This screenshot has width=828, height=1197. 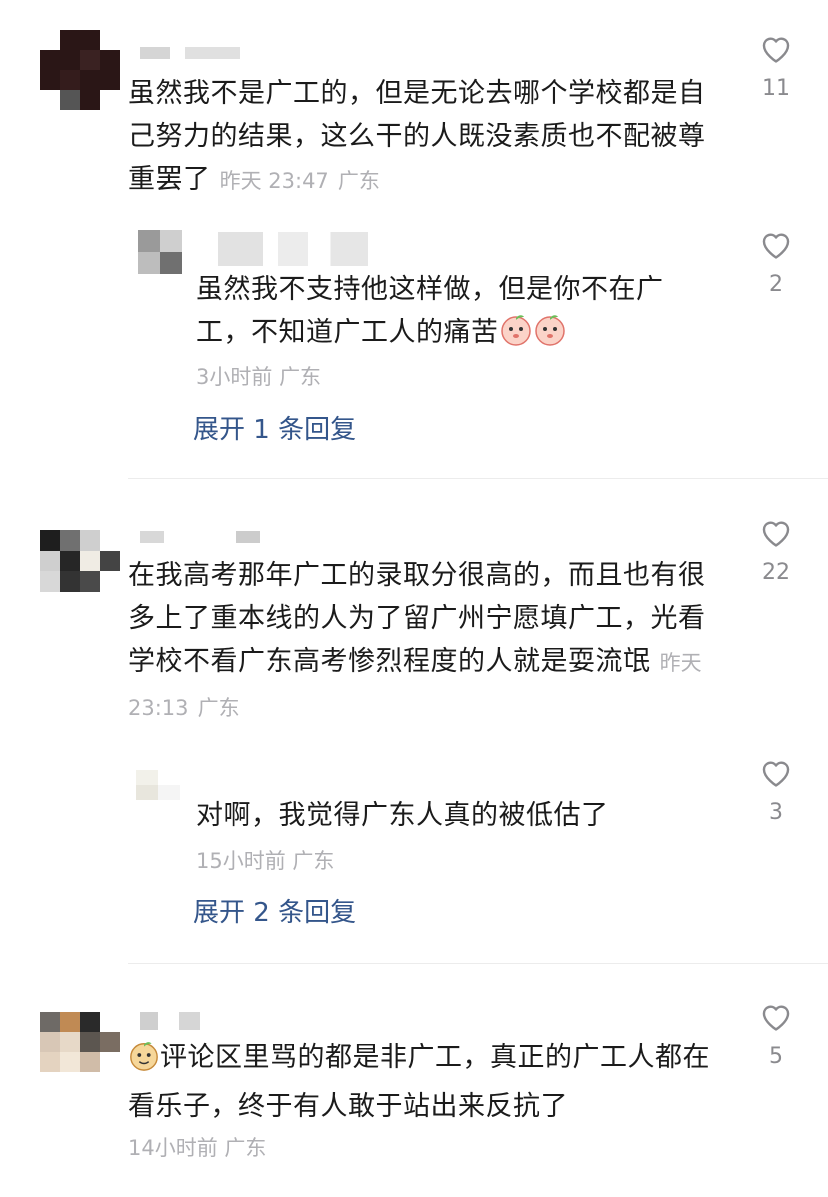 I want to click on like-count: 3, so click(x=776, y=812).